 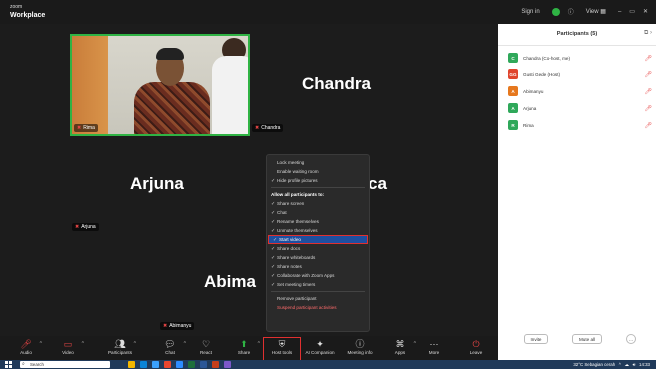 I want to click on mute-all-button: Mute all, so click(x=587, y=339).